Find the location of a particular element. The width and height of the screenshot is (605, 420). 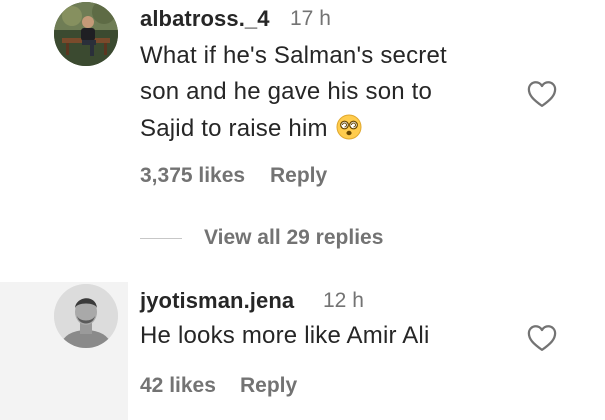

comment-text-line: son and he gave his son to is located at coordinates (286, 91).